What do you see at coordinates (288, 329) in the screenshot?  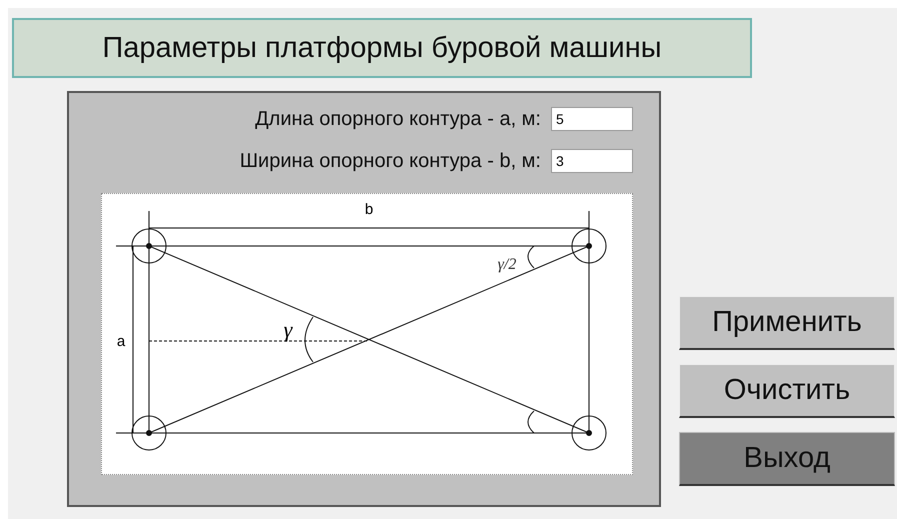 I see `angle-label: γ` at bounding box center [288, 329].